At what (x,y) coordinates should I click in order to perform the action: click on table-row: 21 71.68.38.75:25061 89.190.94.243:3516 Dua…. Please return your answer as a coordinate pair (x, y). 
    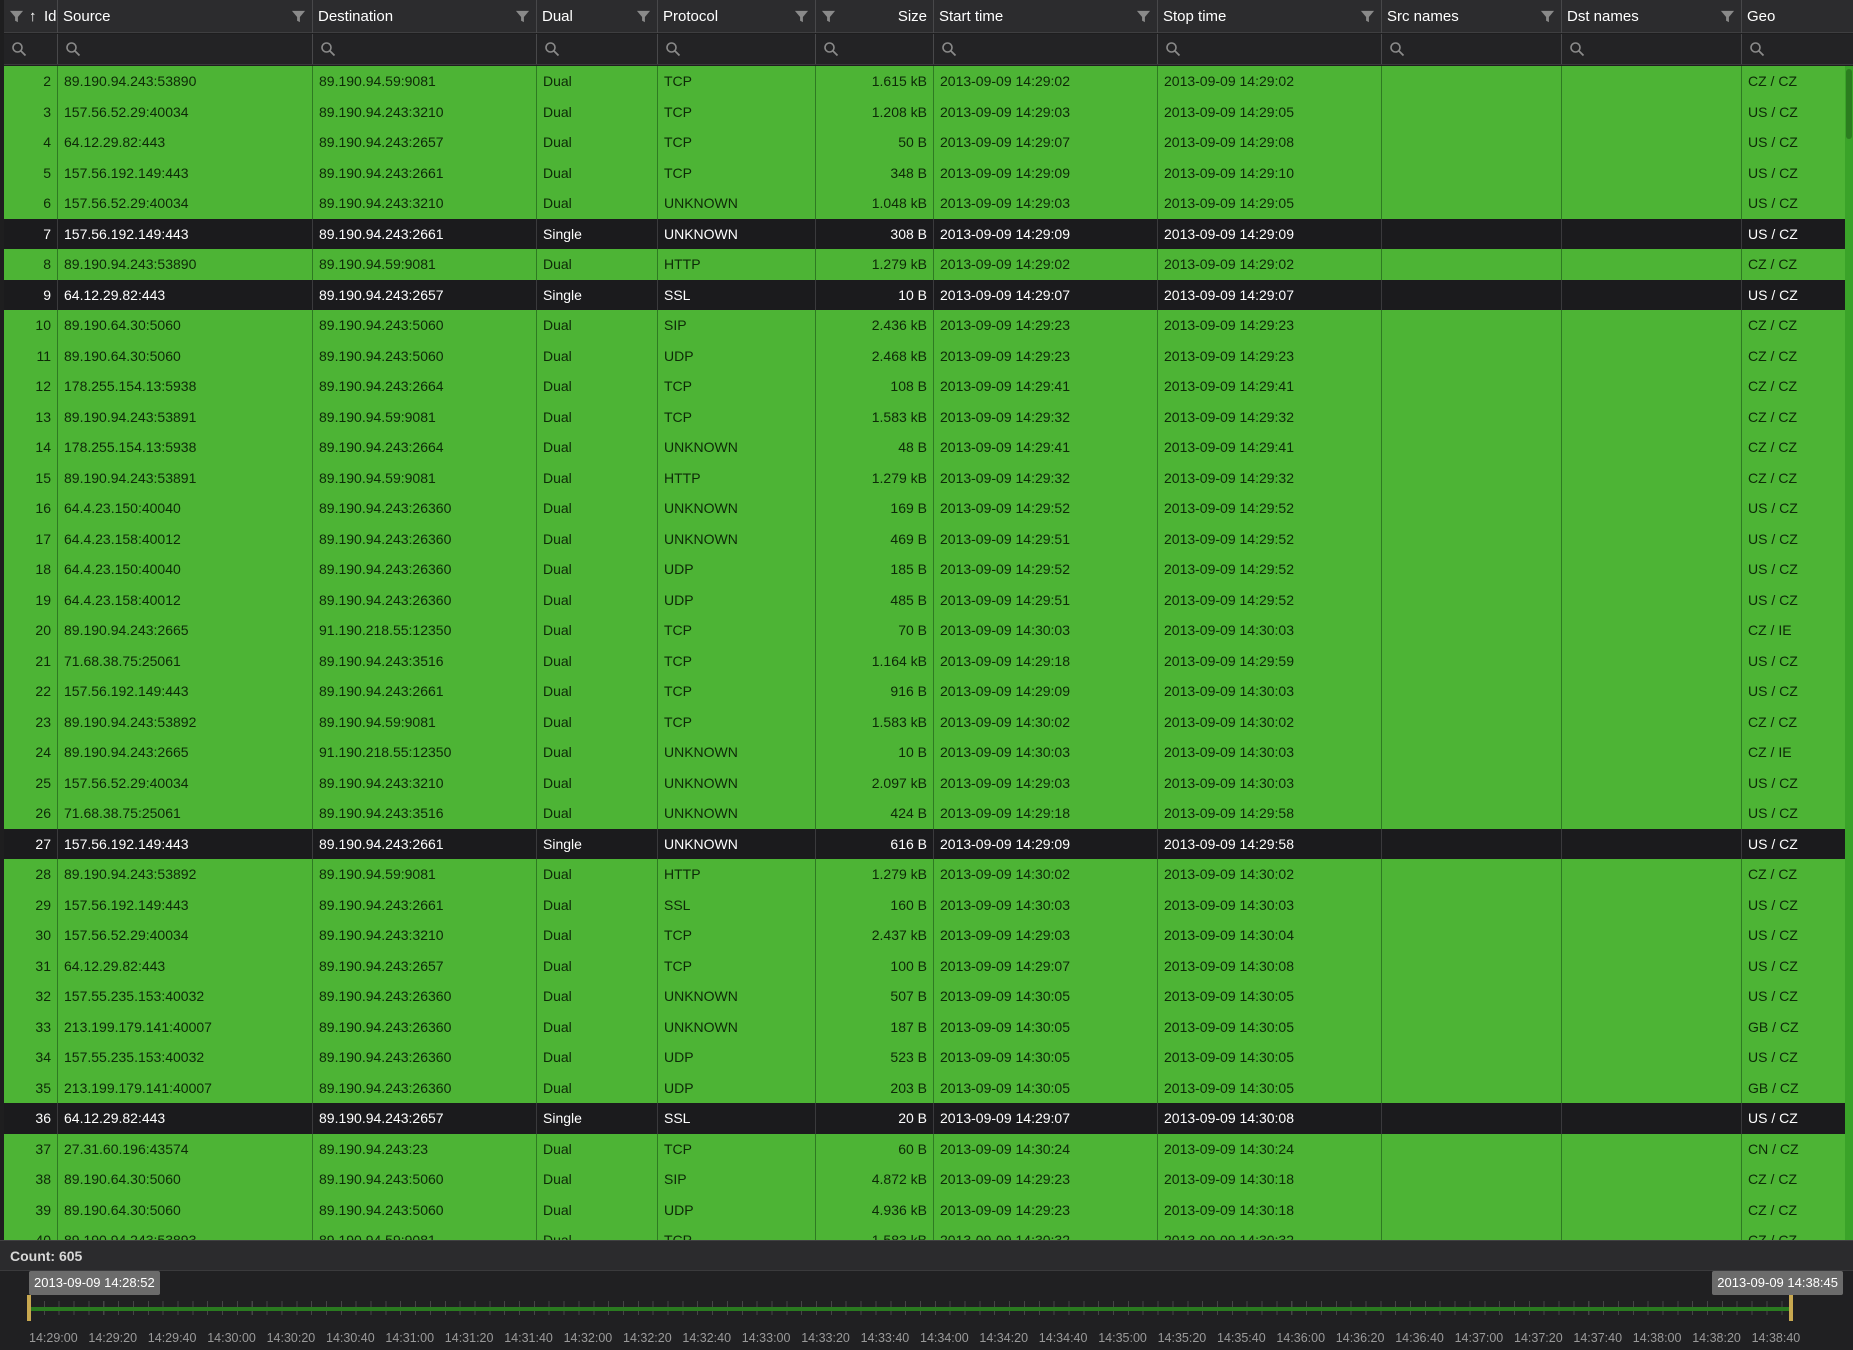
    Looking at the image, I should click on (928, 660).